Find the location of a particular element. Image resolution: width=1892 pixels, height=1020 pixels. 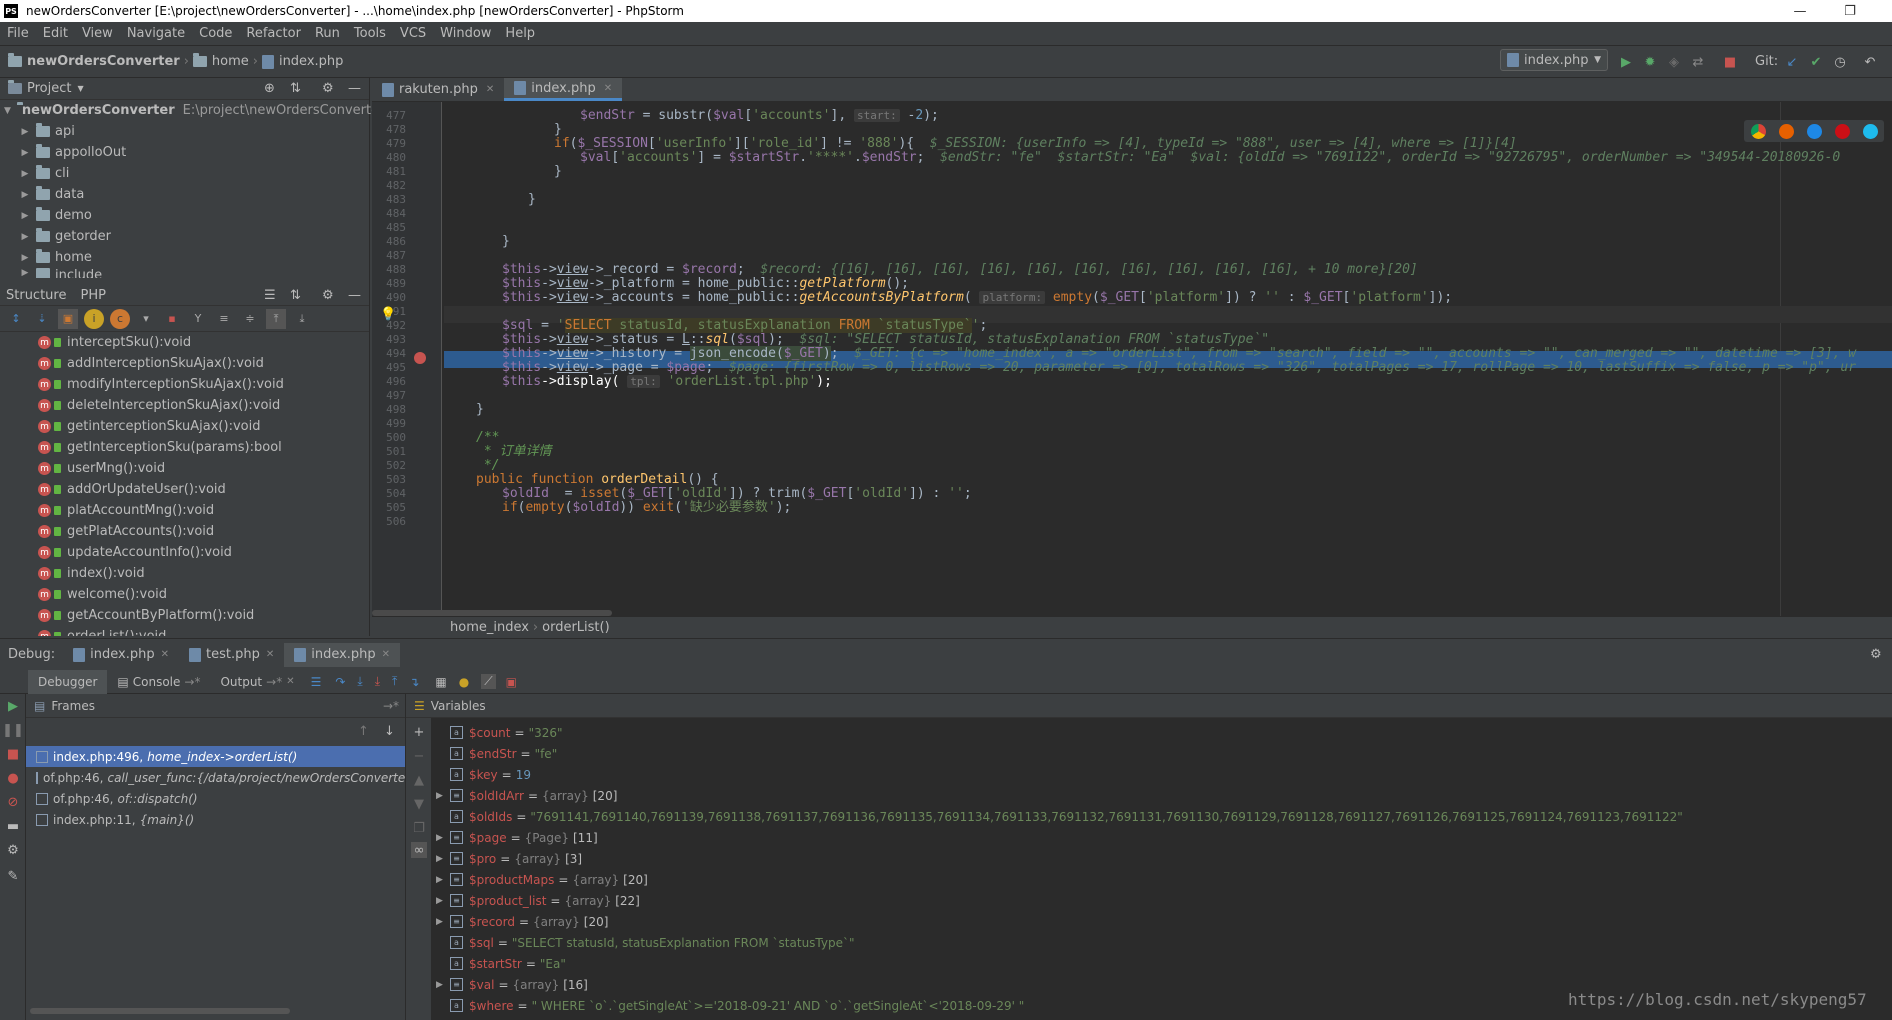

menu-help: Help is located at coordinates (520, 33).